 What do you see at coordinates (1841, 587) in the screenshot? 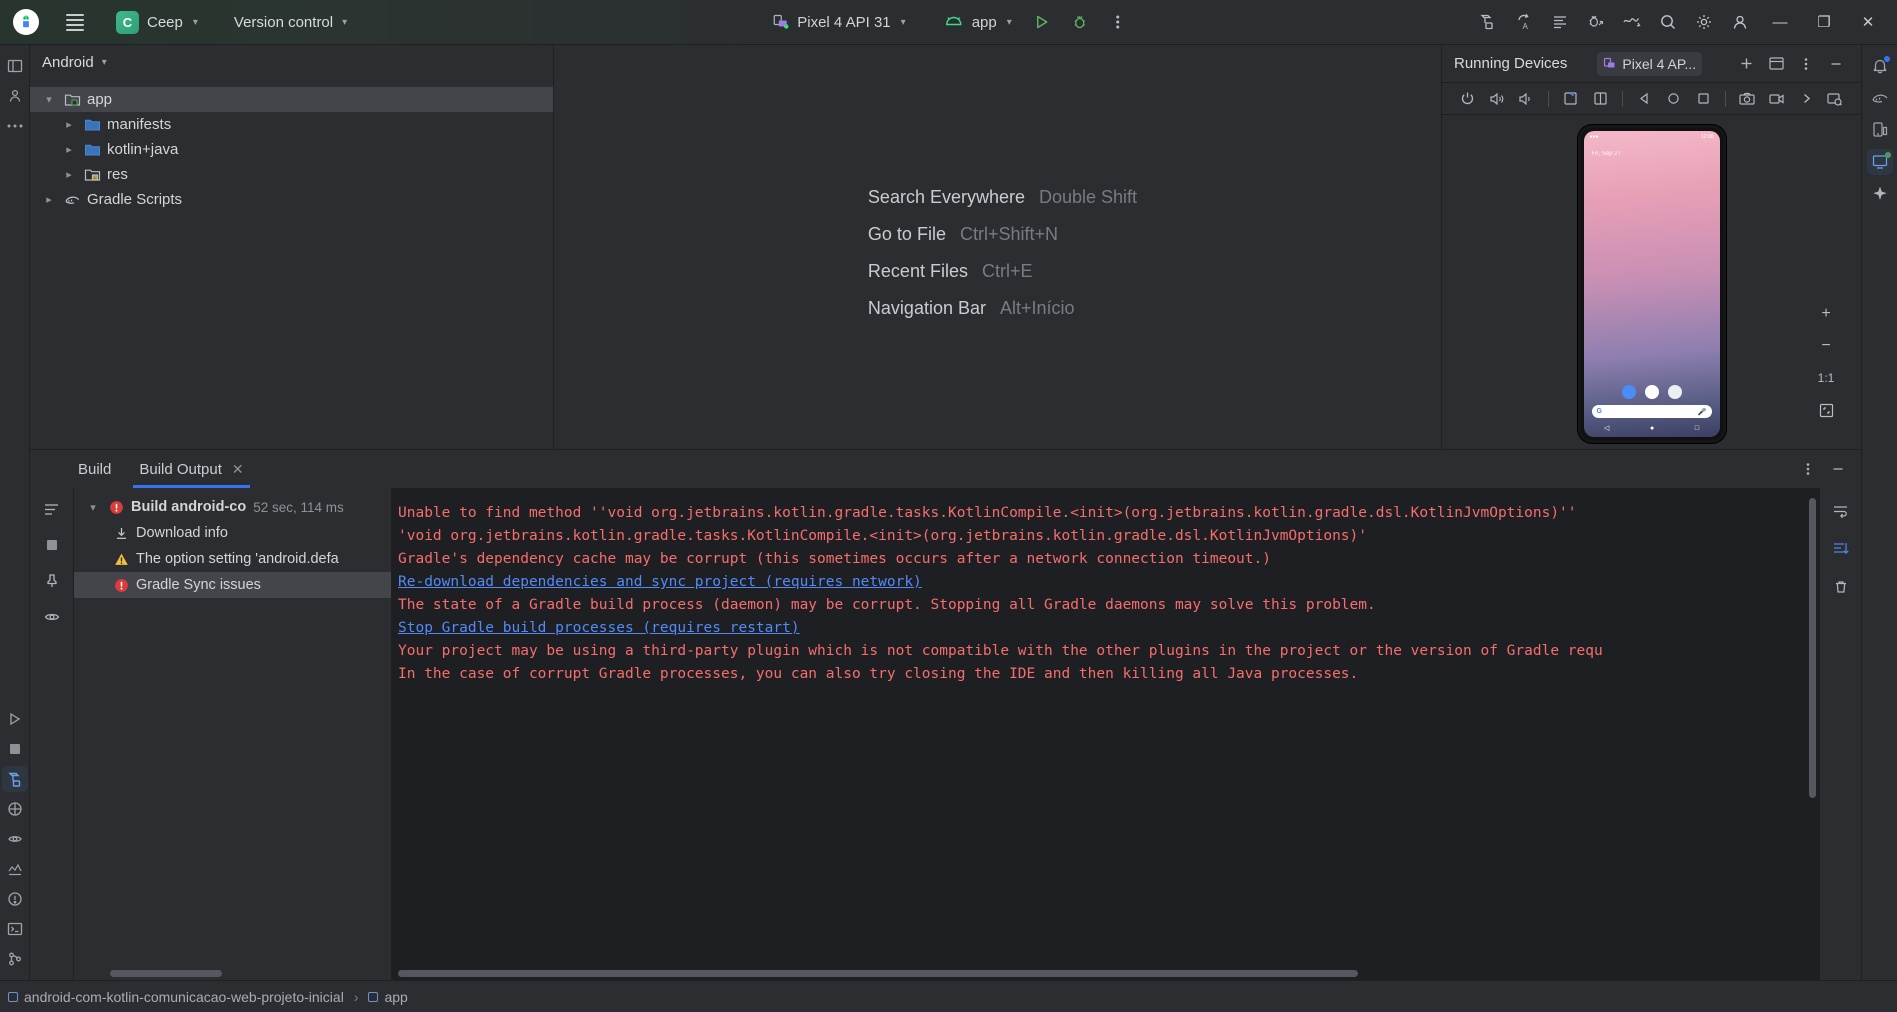
I see `clear-all-icon` at bounding box center [1841, 587].